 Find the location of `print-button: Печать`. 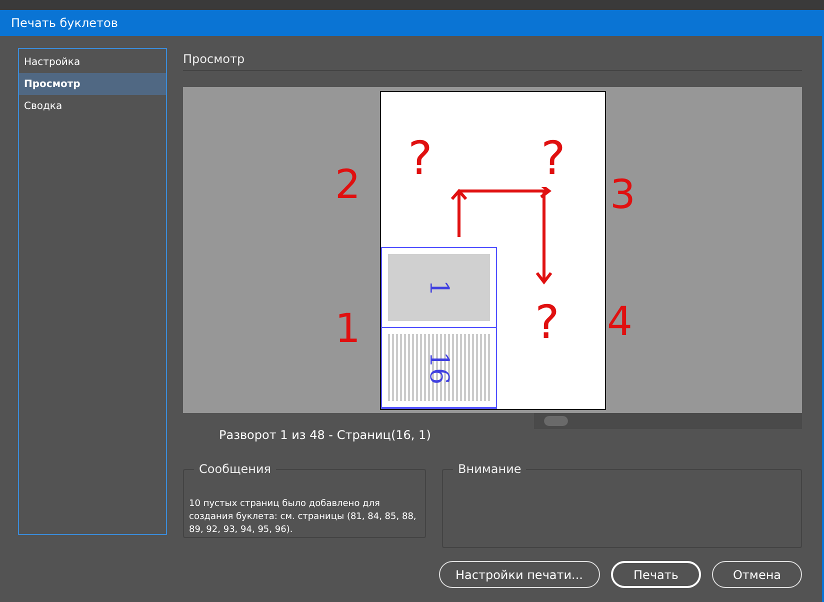

print-button: Печать is located at coordinates (656, 574).